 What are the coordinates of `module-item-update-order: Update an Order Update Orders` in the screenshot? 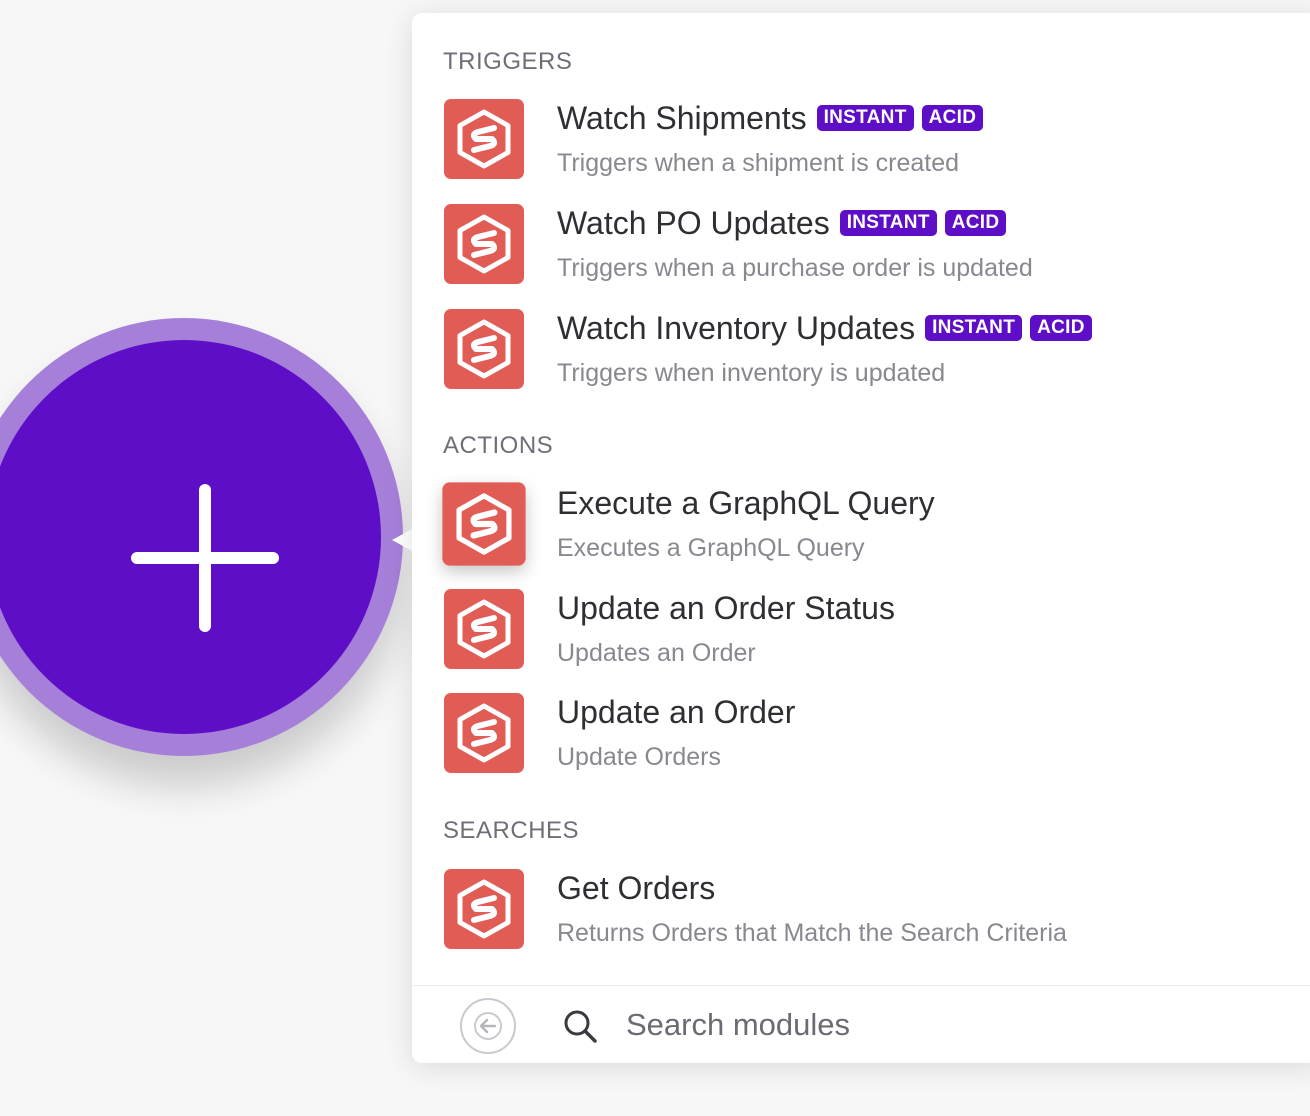 It's located at (874, 738).